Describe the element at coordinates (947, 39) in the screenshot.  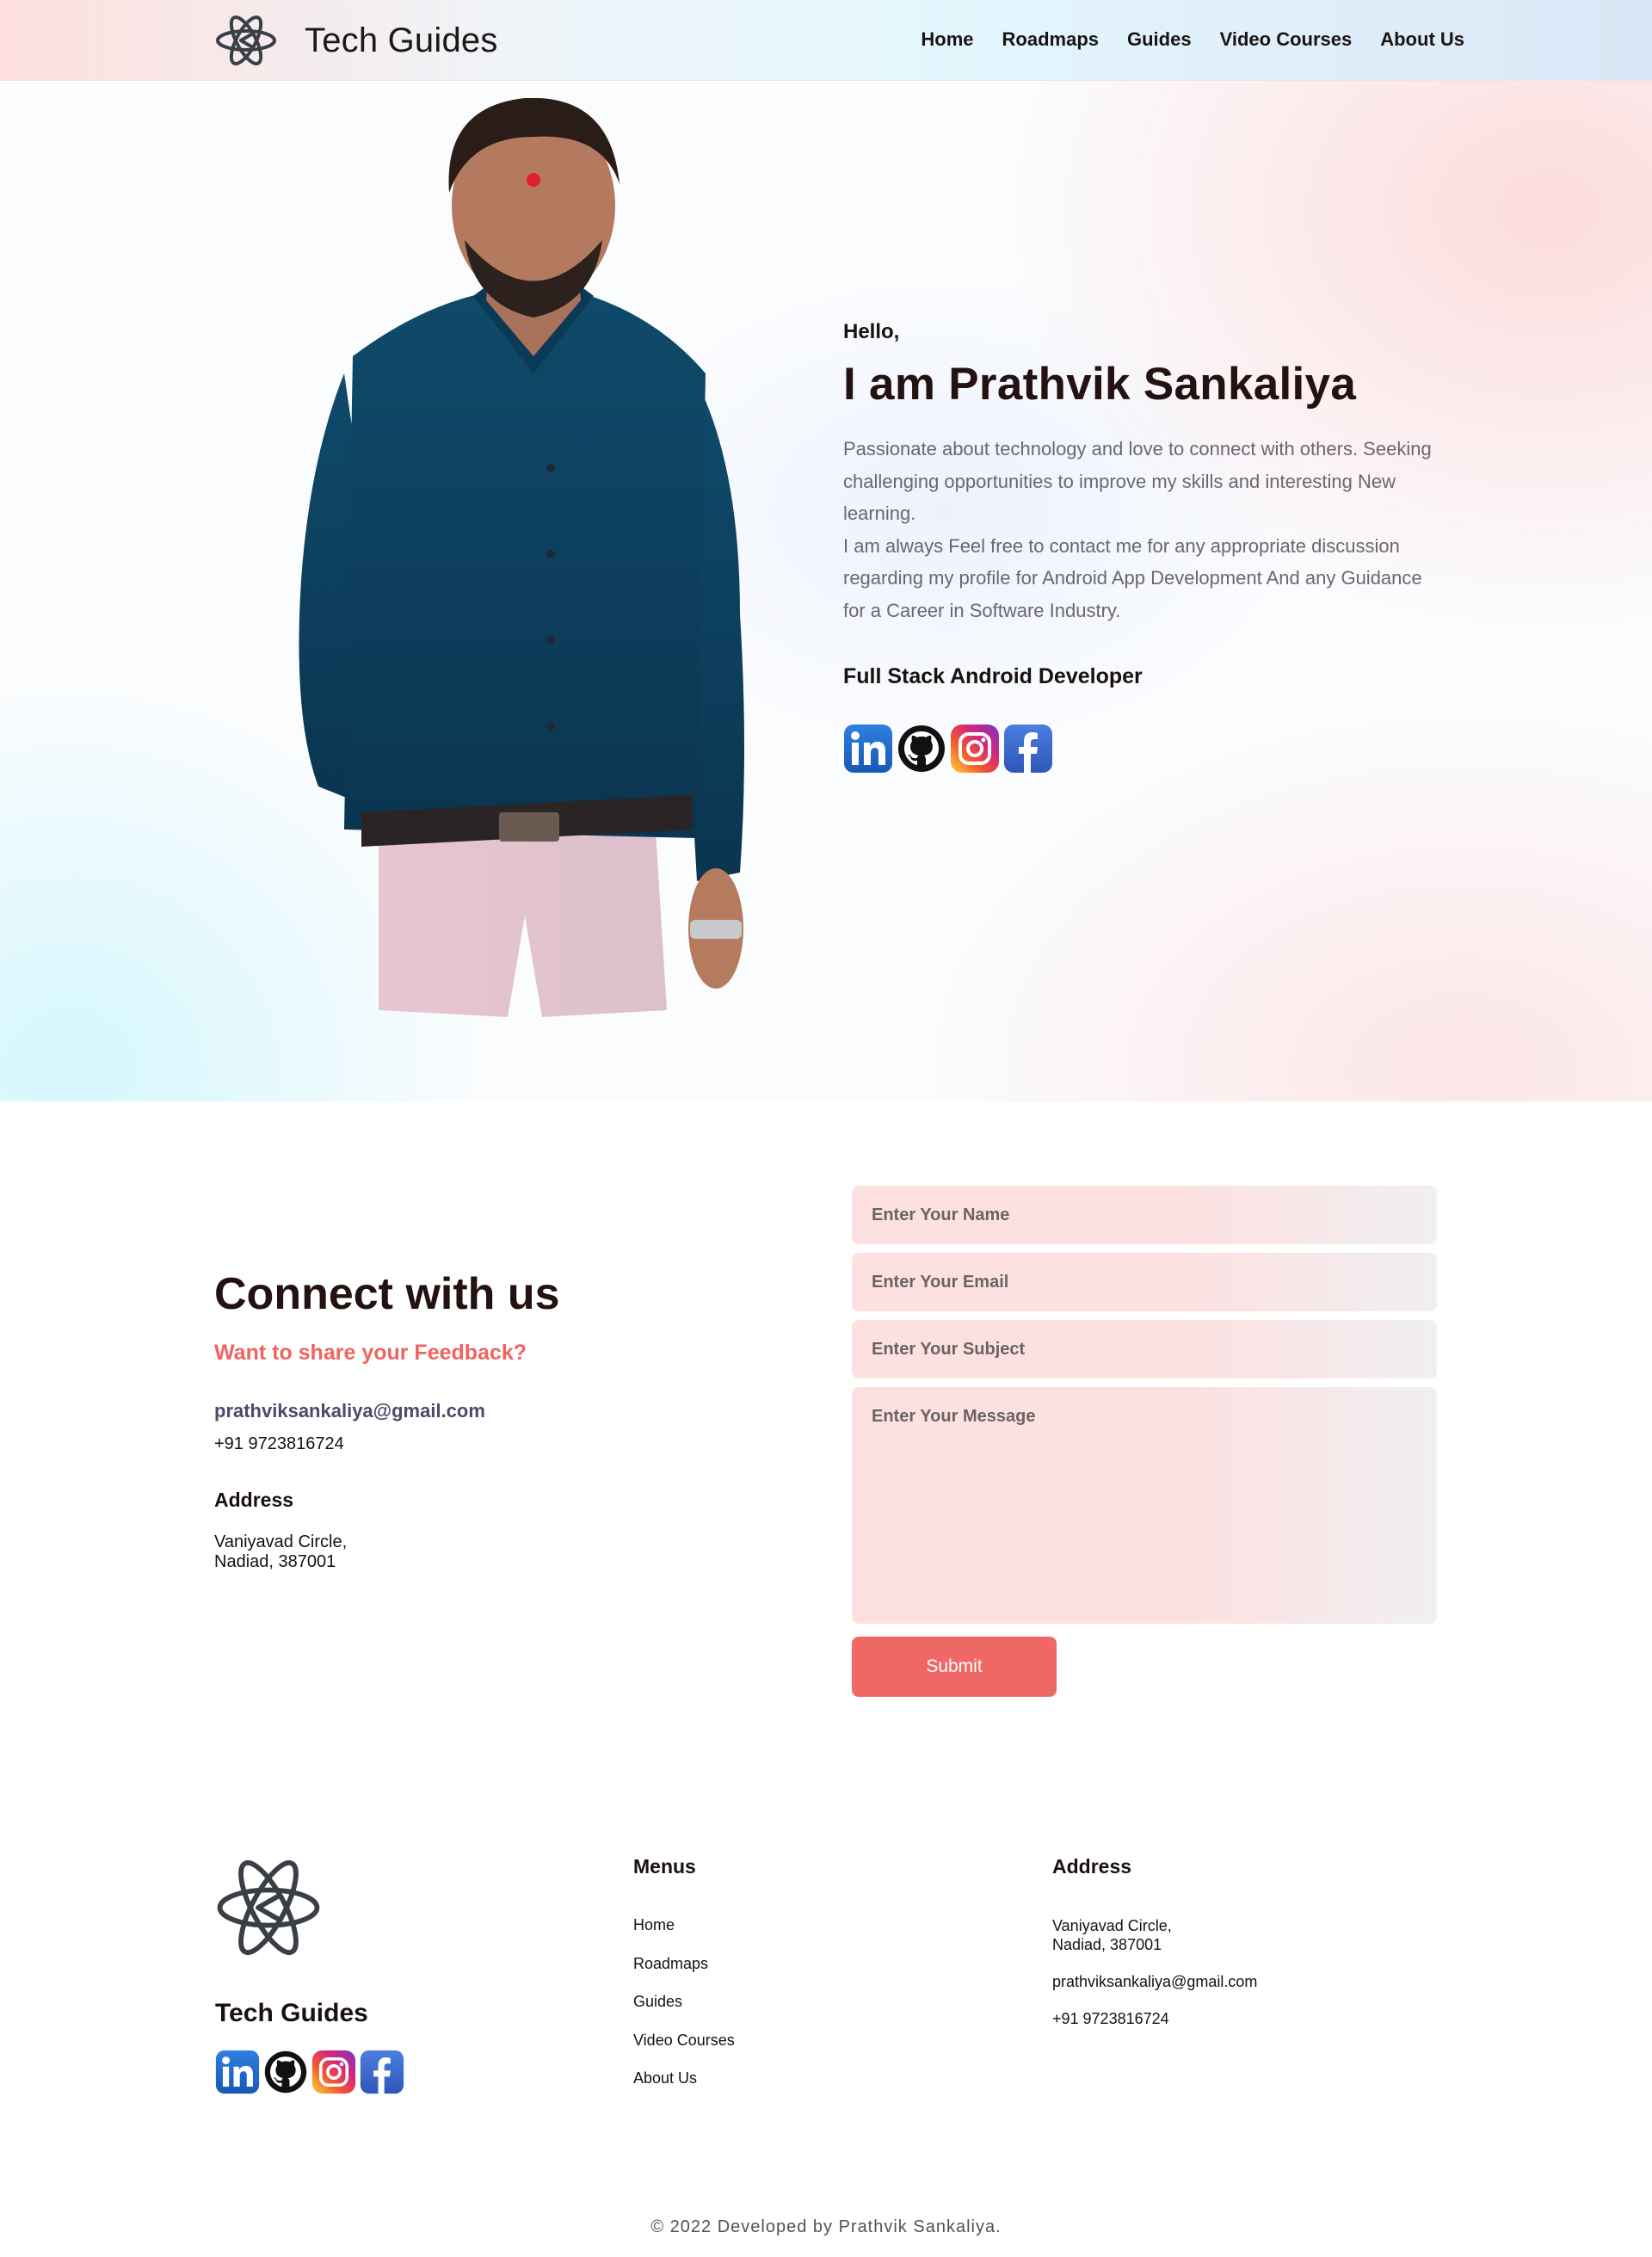
I see `nav-home: Home` at that location.